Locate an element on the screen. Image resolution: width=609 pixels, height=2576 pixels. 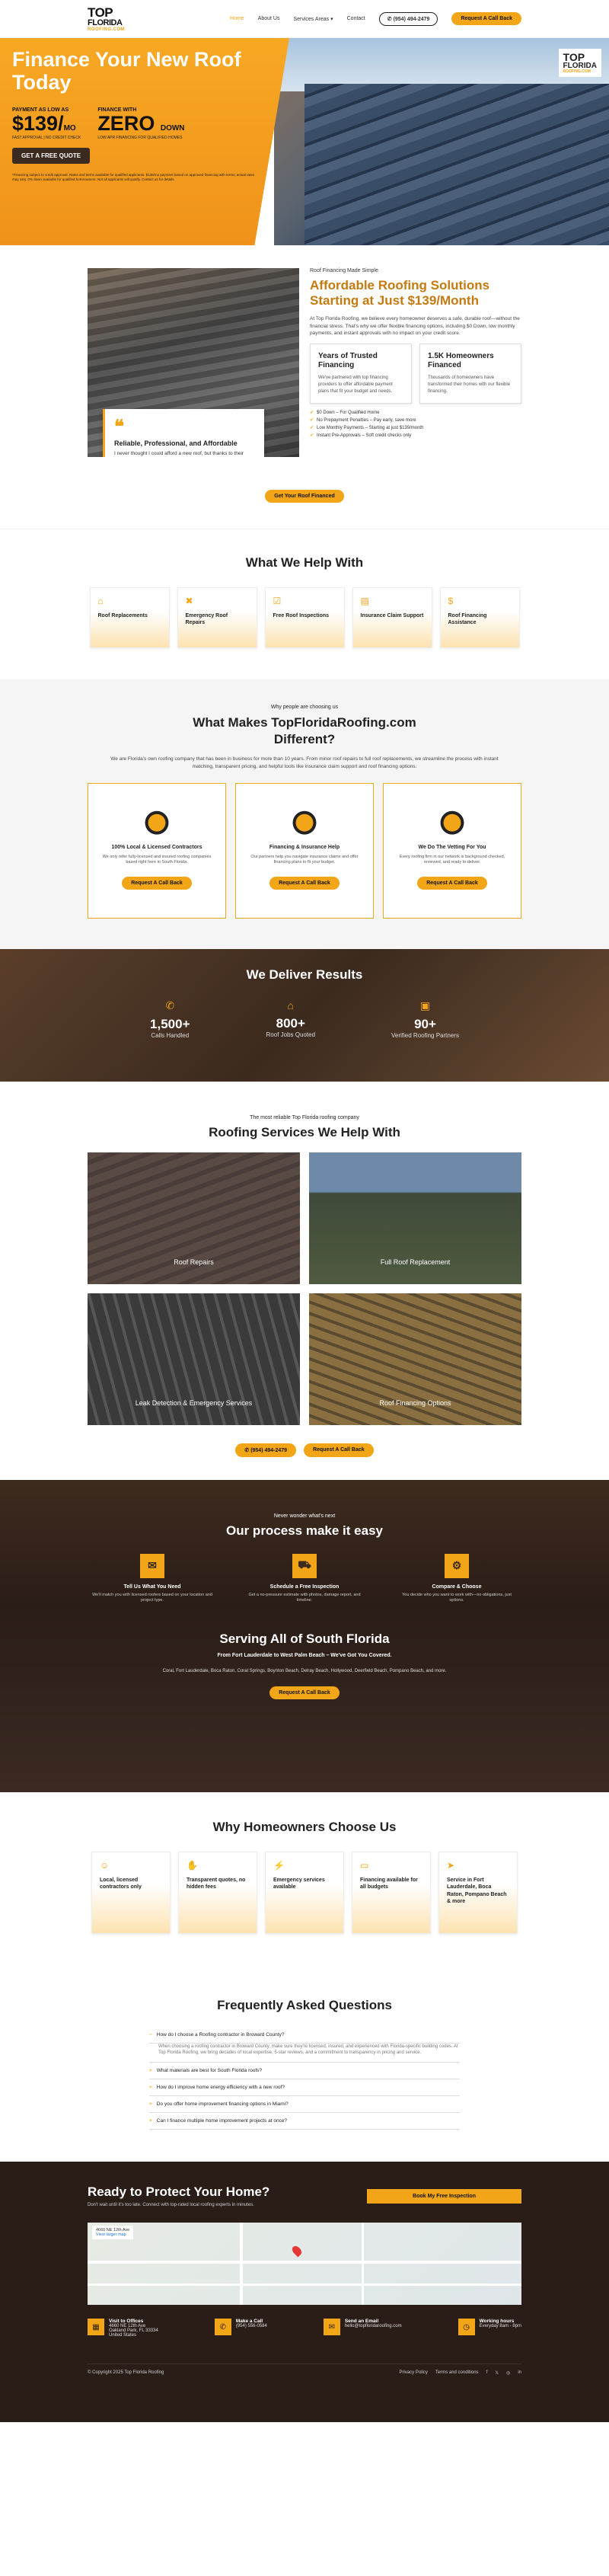
map-larger-link: View larger map is located at coordinates (112, 2235).